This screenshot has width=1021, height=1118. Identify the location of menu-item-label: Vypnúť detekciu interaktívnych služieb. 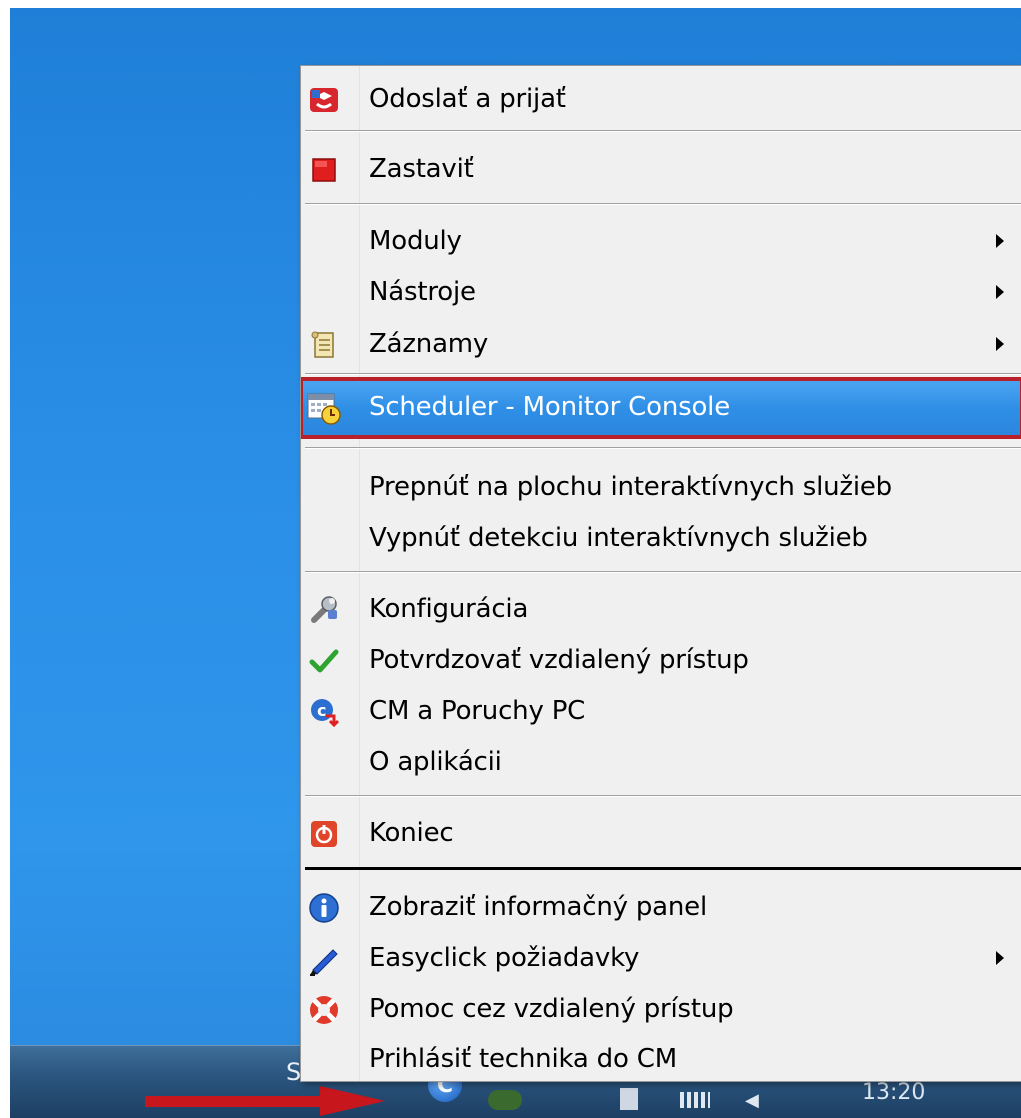
(618, 538).